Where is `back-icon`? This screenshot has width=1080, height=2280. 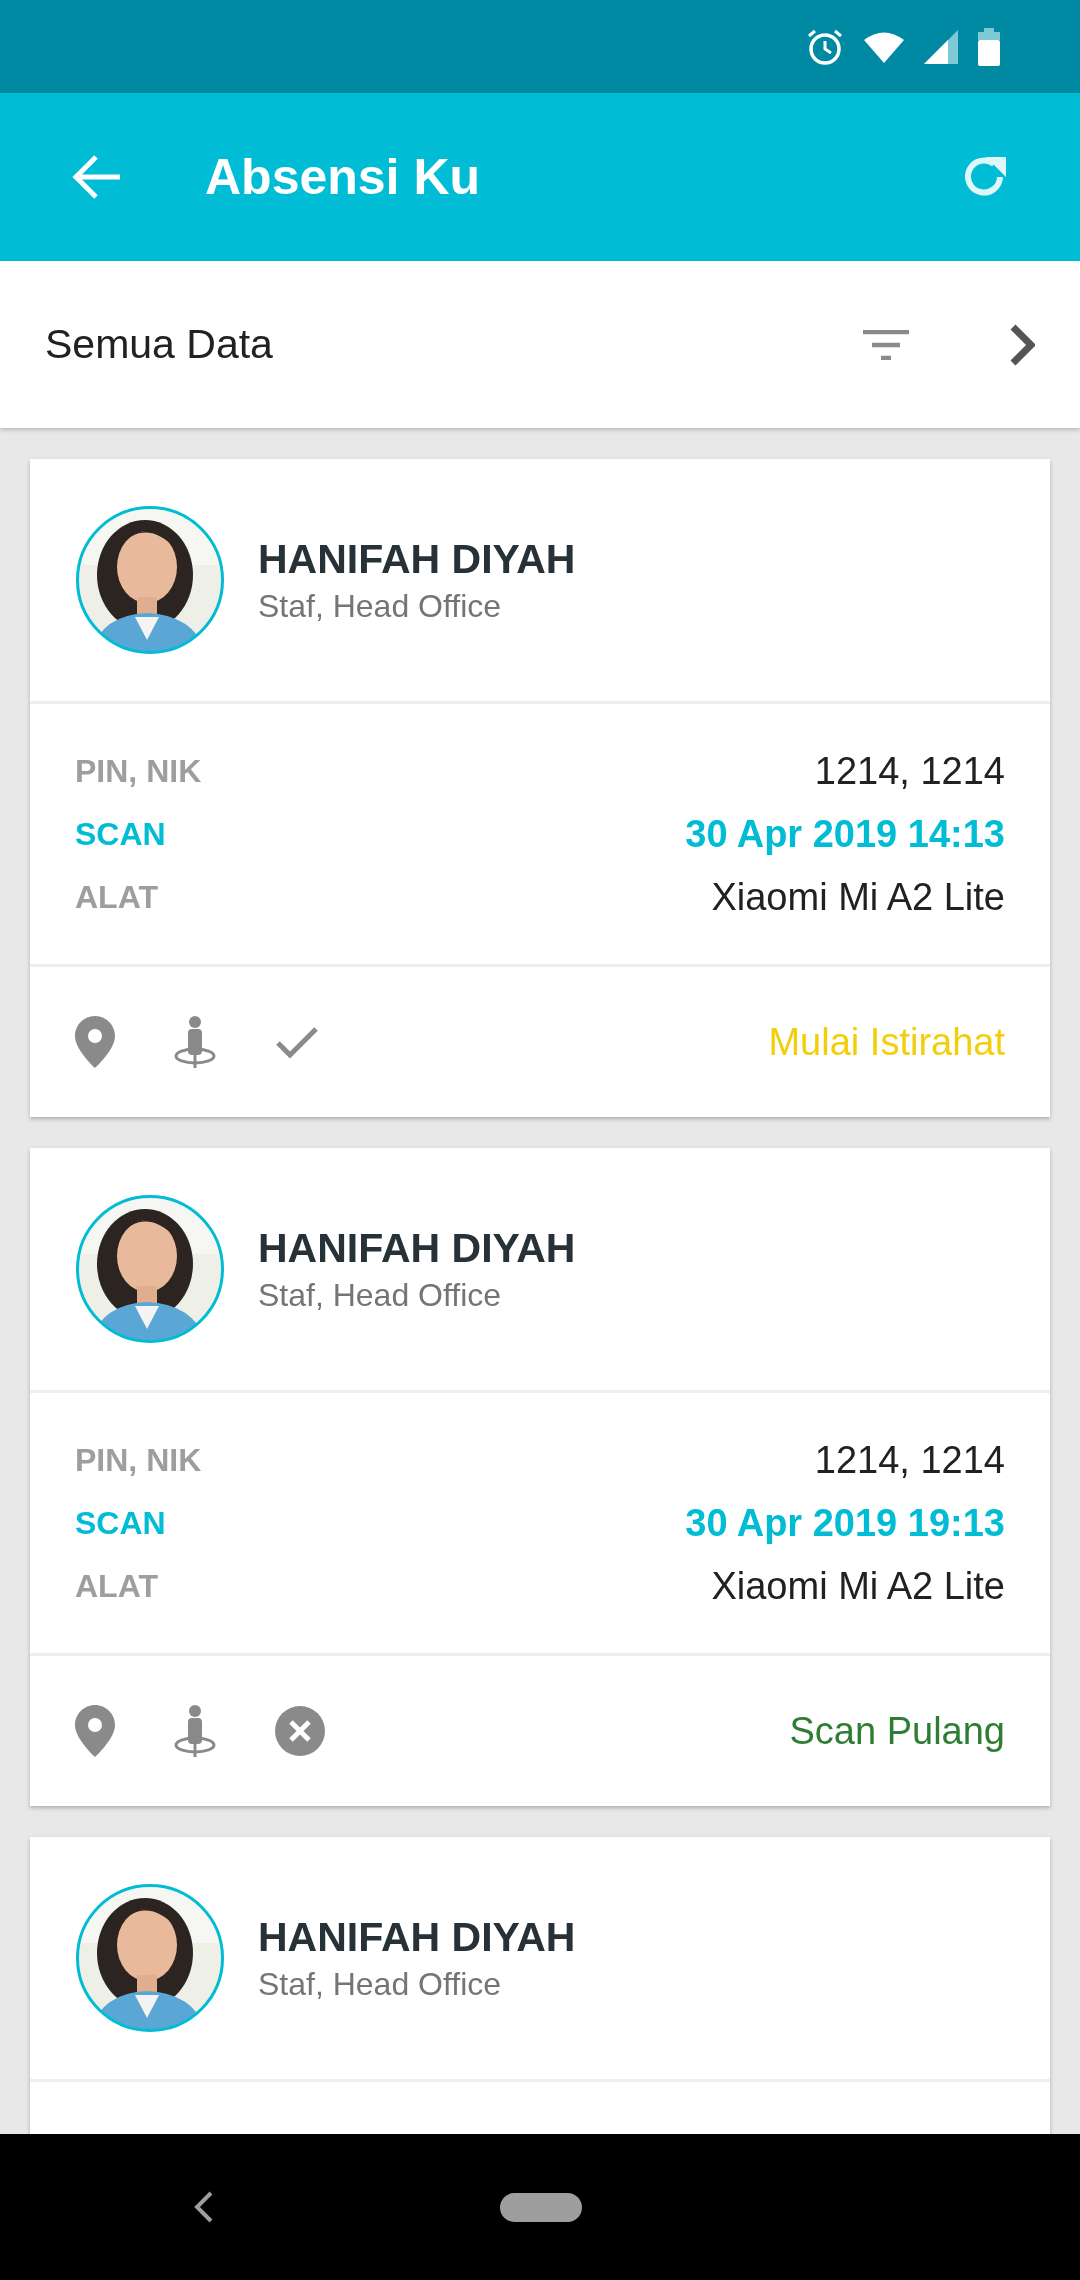
back-icon is located at coordinates (203, 2207).